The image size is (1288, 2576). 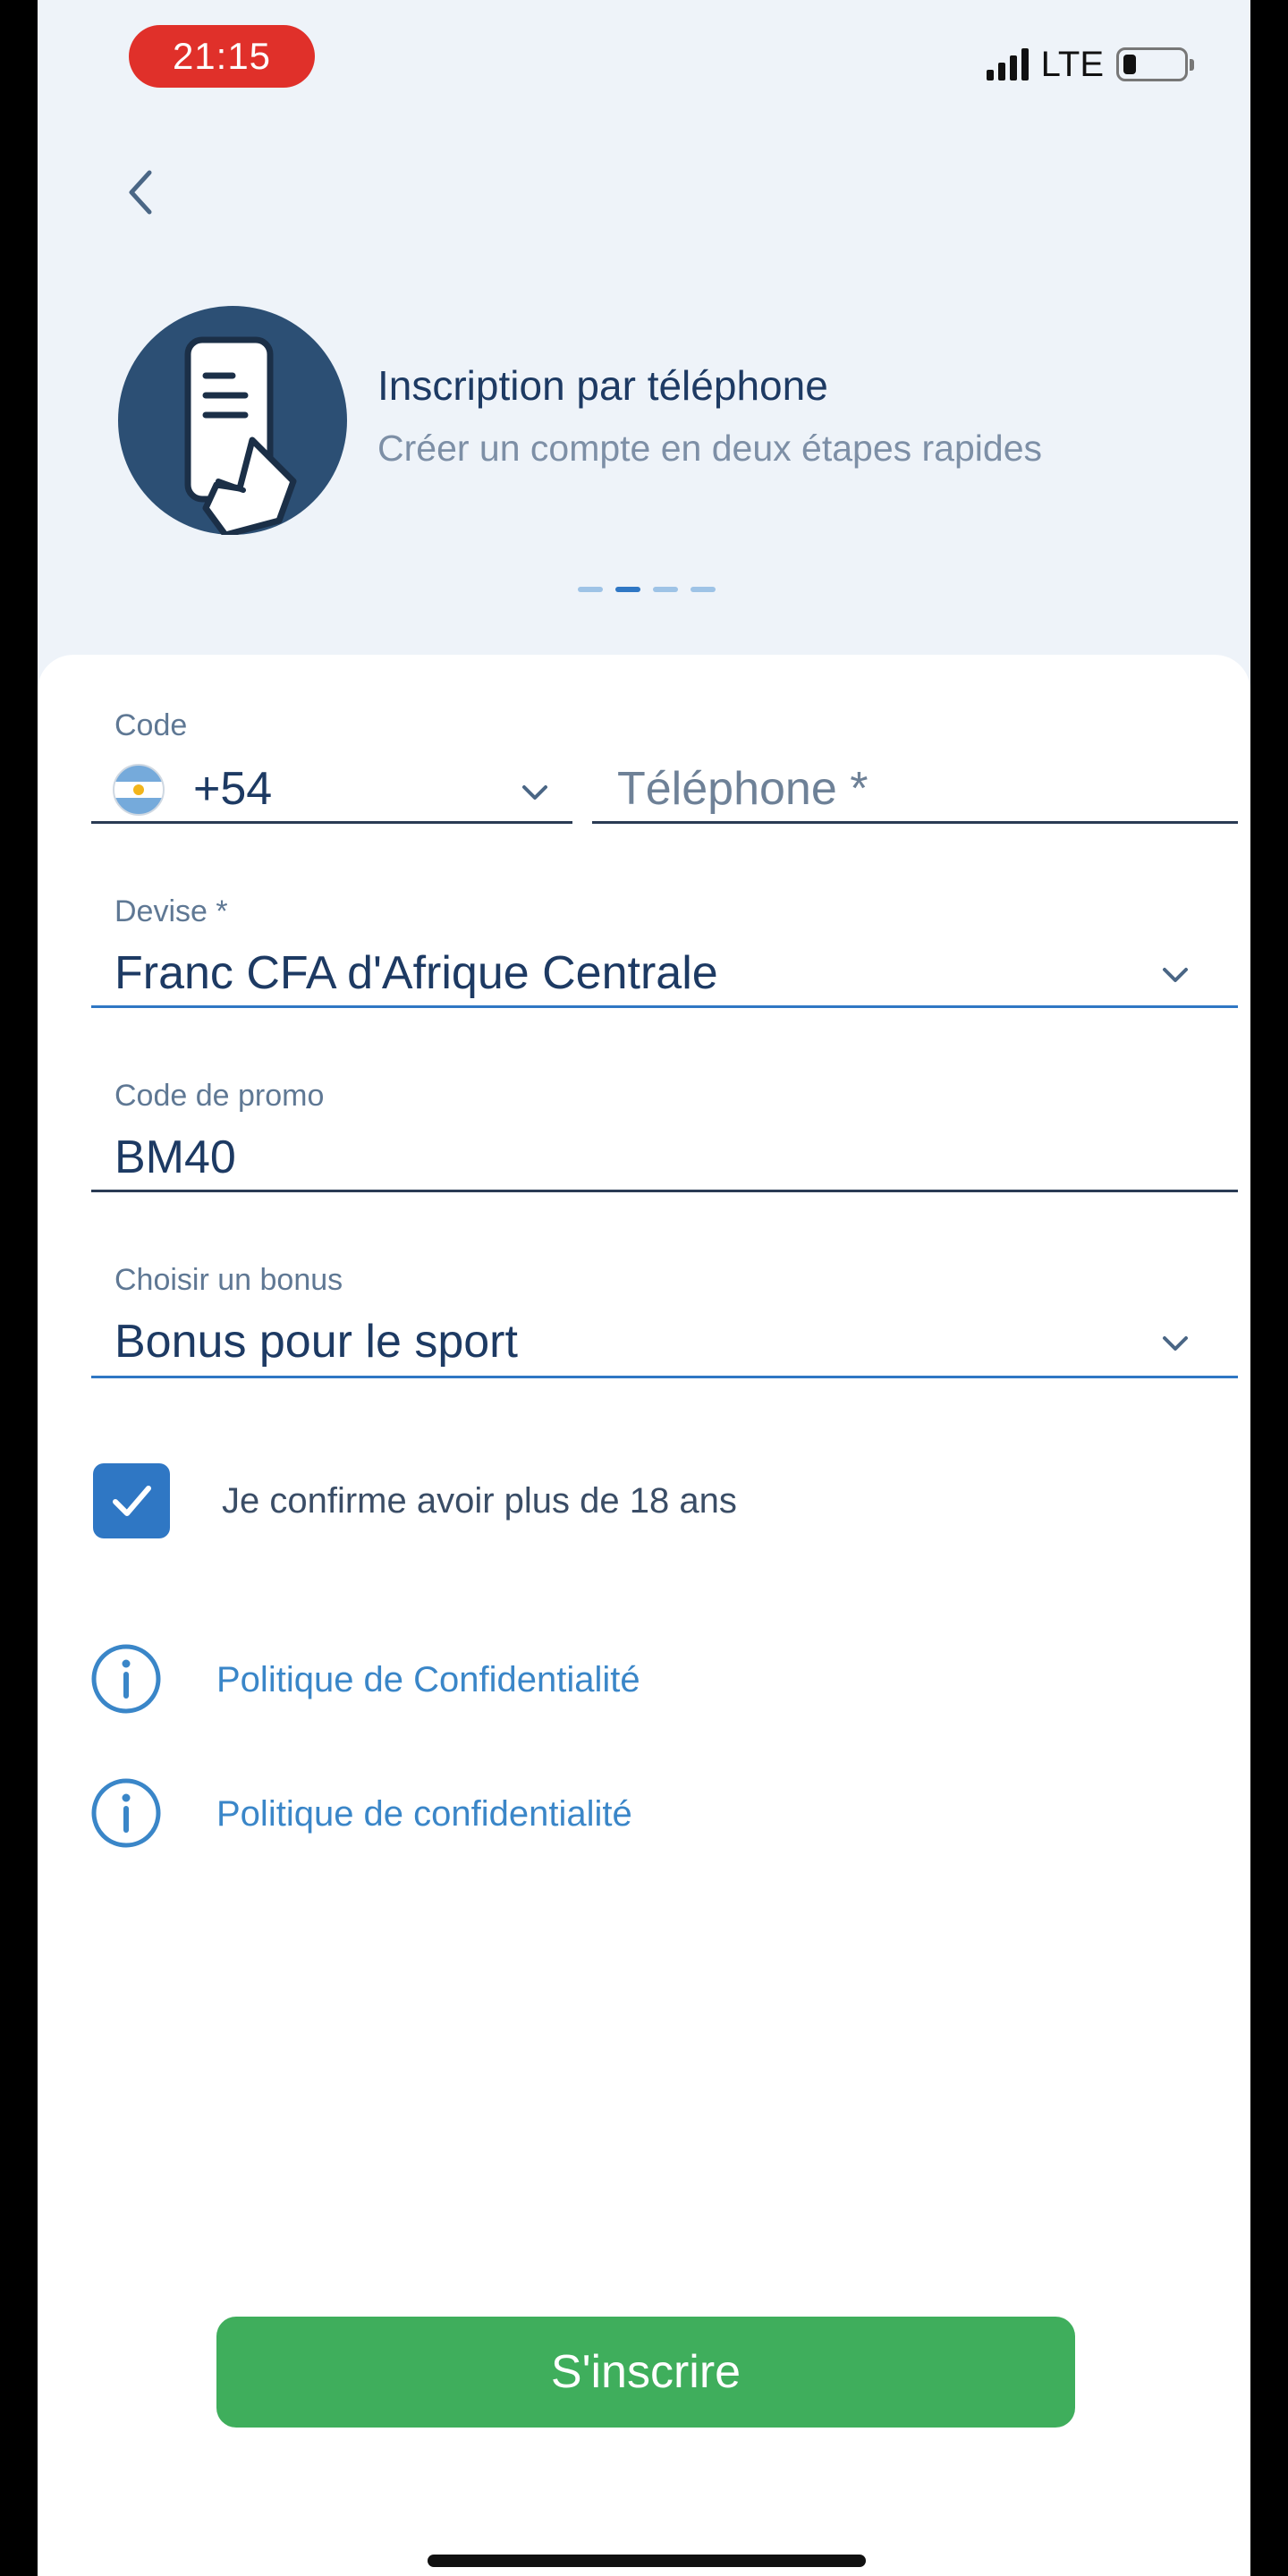 What do you see at coordinates (316, 1341) in the screenshot?
I see `bonus-select: Bonus pour le sport` at bounding box center [316, 1341].